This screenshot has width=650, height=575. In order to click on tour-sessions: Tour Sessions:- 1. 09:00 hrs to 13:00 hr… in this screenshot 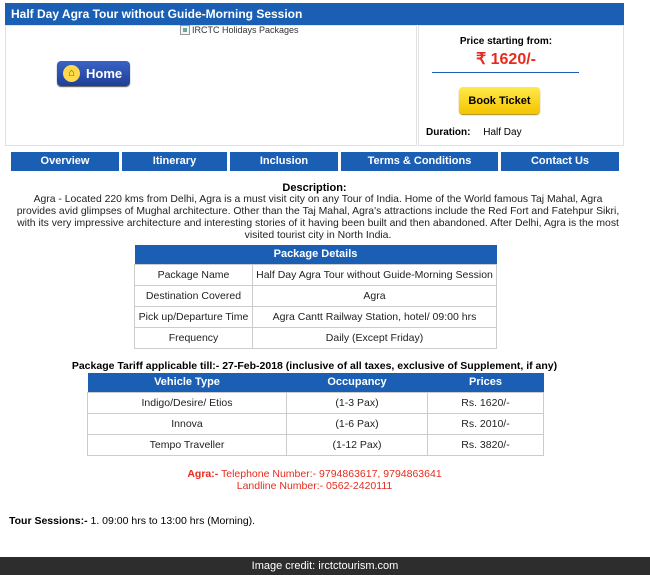, I will do `click(132, 521)`.